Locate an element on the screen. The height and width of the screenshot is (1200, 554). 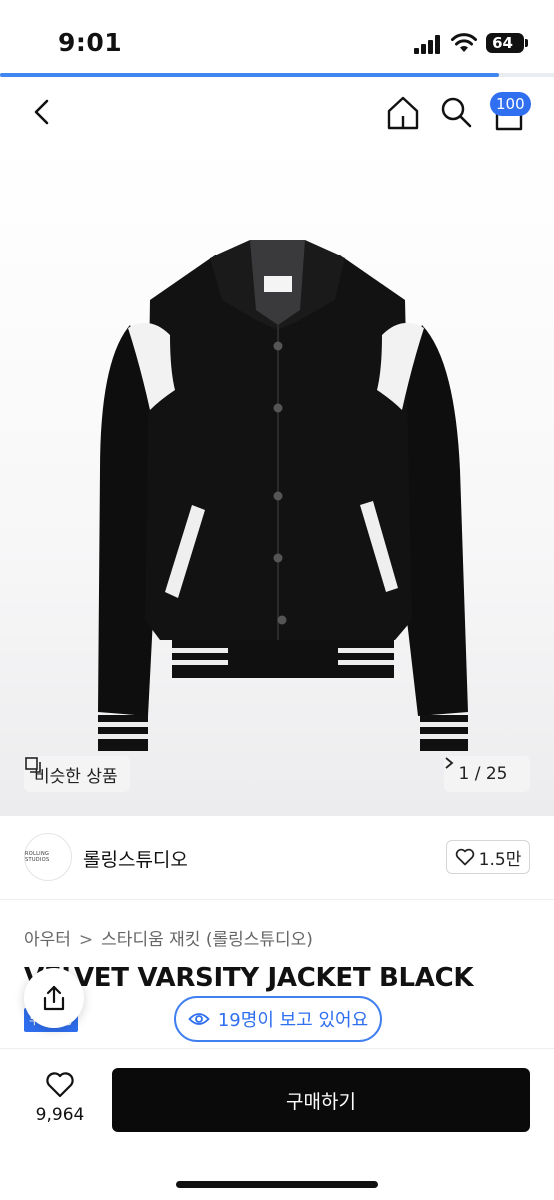
similar-products-button: 비슷한 상품 is located at coordinates (77, 774).